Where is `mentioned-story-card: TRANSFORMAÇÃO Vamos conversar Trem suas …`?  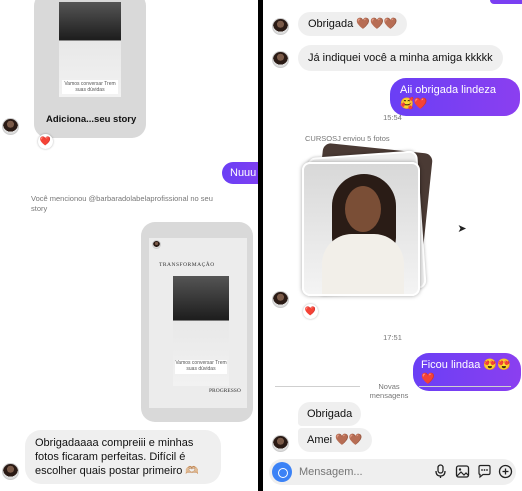 mentioned-story-card: TRANSFORMAÇÃO Vamos conversar Trem suas … is located at coordinates (197, 322).